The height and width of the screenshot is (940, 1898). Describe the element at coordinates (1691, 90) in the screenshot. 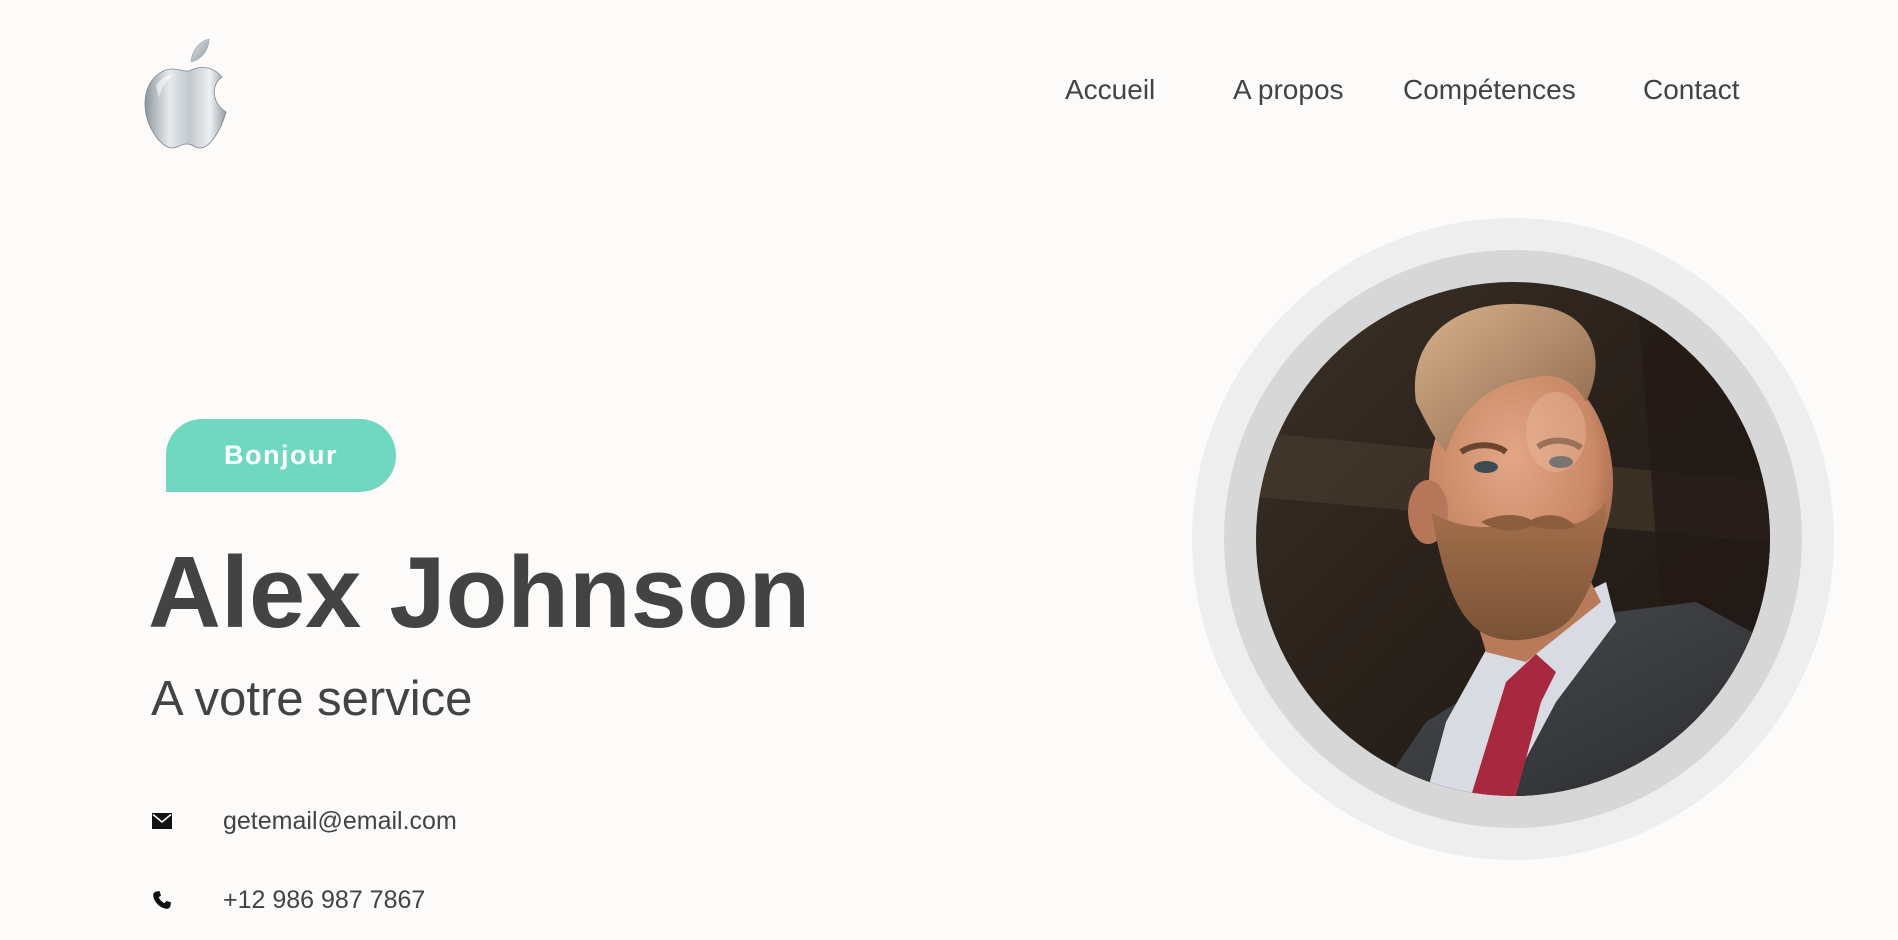

I see `nav-contact: Contact` at that location.